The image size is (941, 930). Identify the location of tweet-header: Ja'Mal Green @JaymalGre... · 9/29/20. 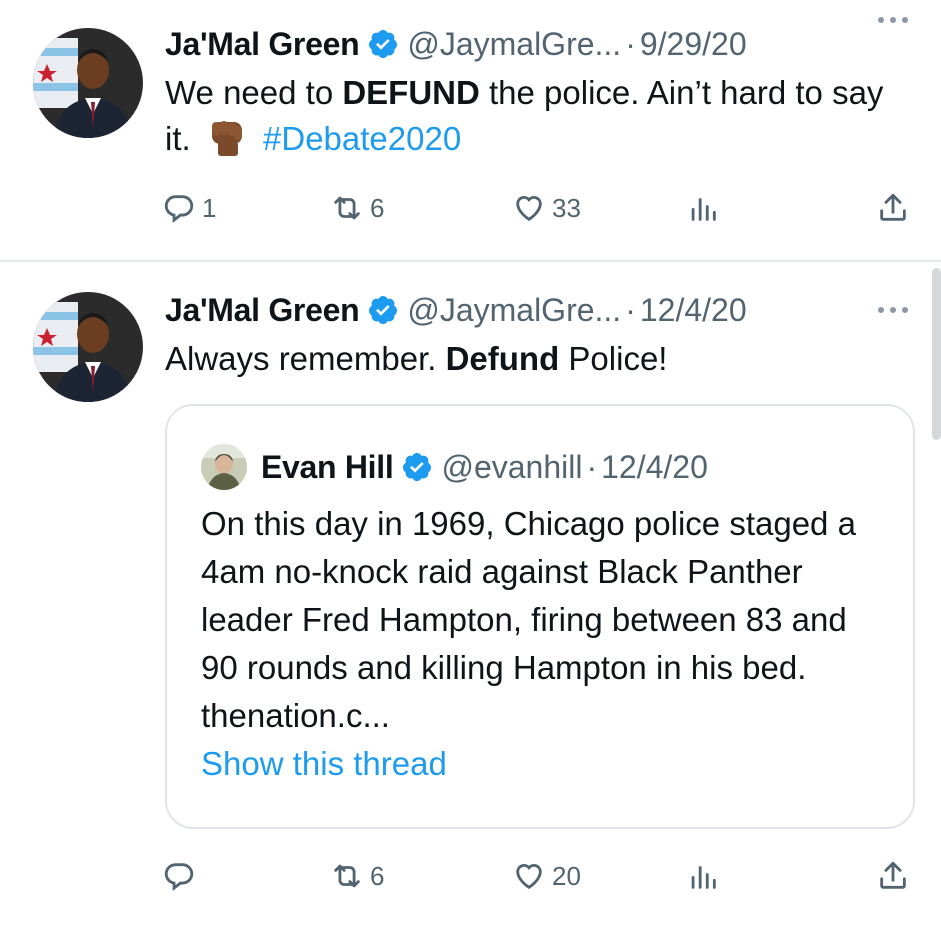
(543, 44).